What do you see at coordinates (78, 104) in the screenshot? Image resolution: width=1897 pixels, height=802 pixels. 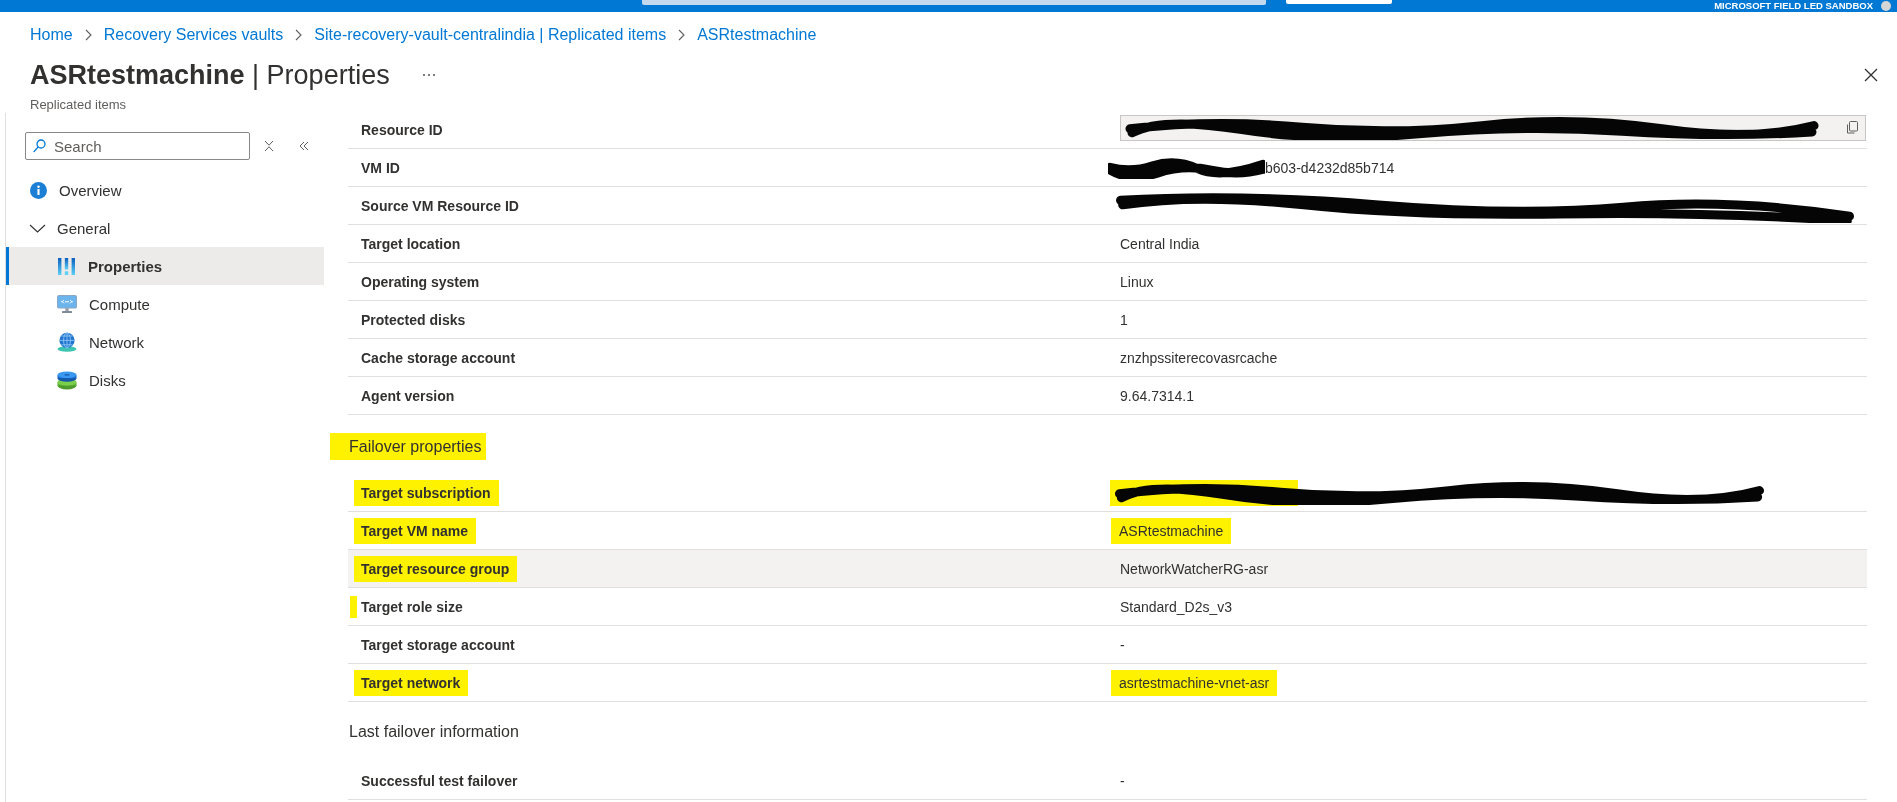 I see `page-subtitle: Replicated items` at bounding box center [78, 104].